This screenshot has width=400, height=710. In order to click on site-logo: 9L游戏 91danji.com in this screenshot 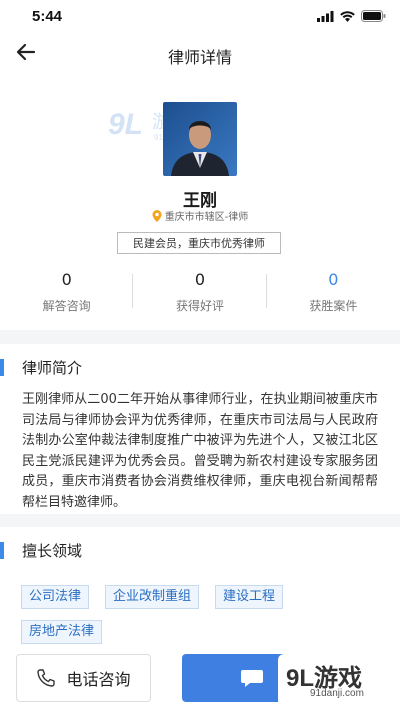, I will do `click(339, 680)`.